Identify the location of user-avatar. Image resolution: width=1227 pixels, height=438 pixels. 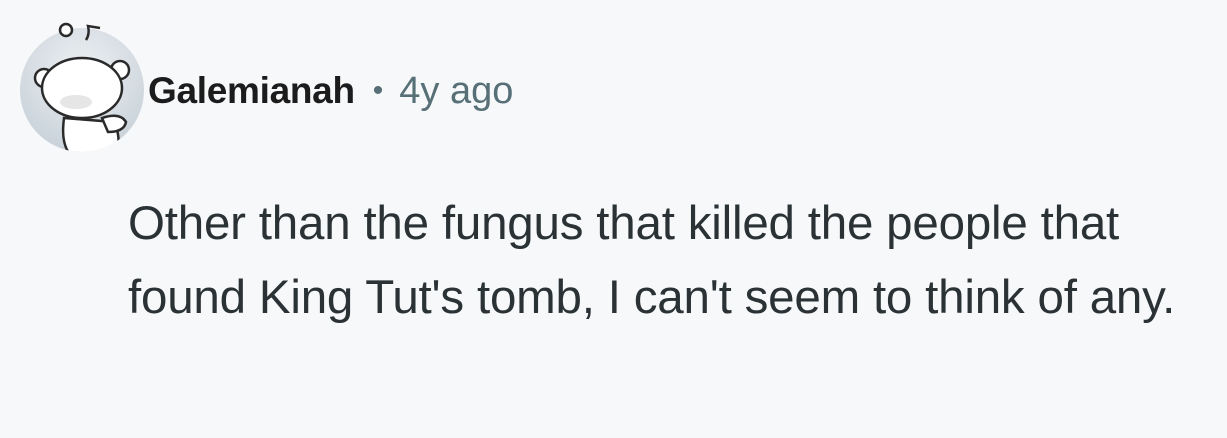
(81, 85).